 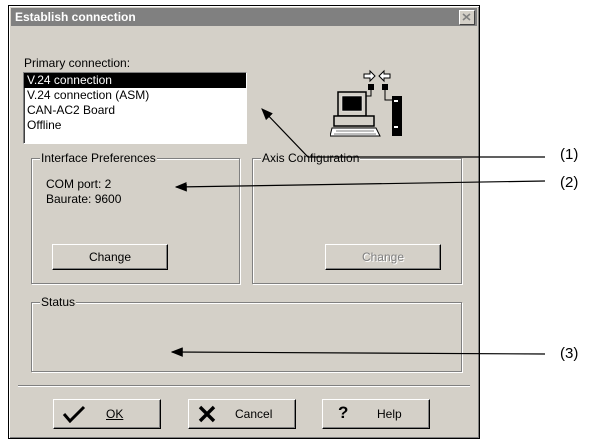 I want to click on callout-2-label: (2), so click(x=569, y=182).